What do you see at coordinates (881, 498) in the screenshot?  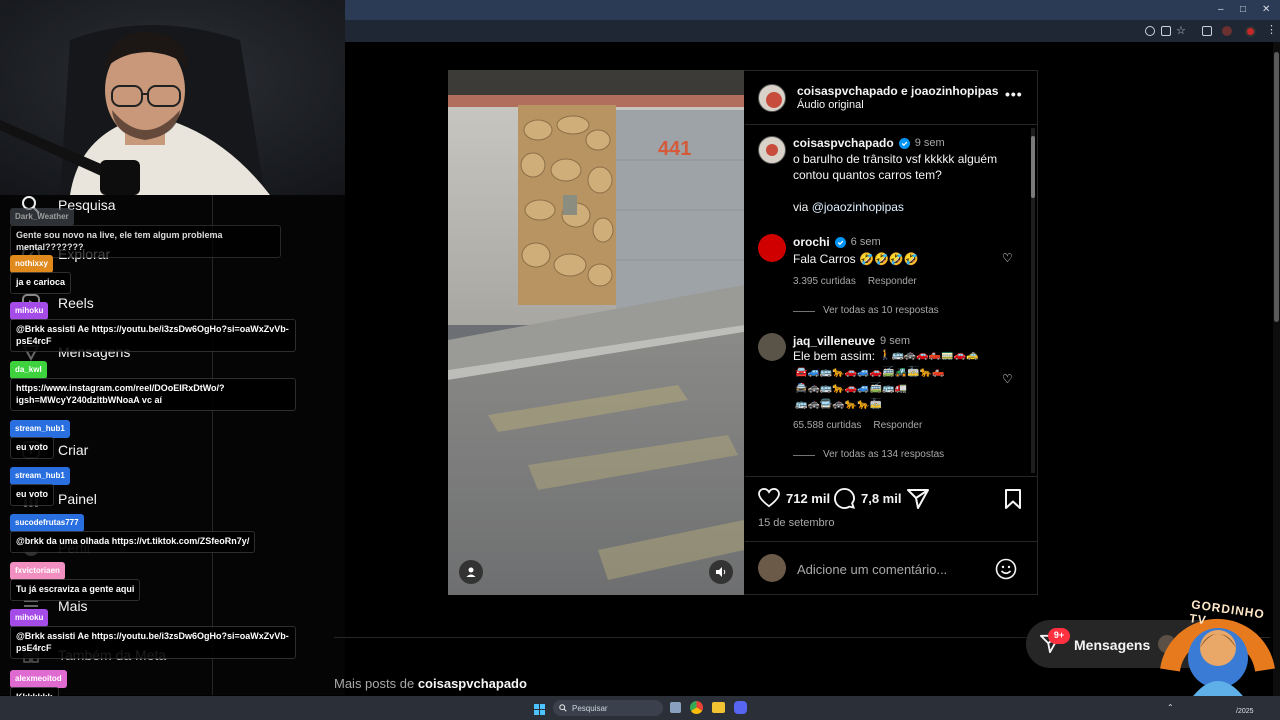 I see `comment-count: 7,8 mil` at bounding box center [881, 498].